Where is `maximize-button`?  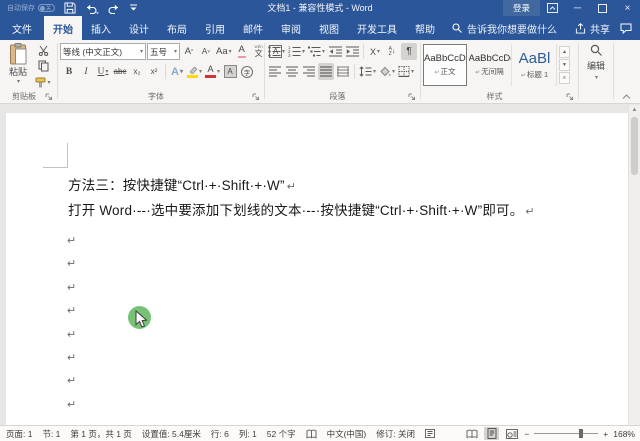 maximize-button is located at coordinates (602, 8).